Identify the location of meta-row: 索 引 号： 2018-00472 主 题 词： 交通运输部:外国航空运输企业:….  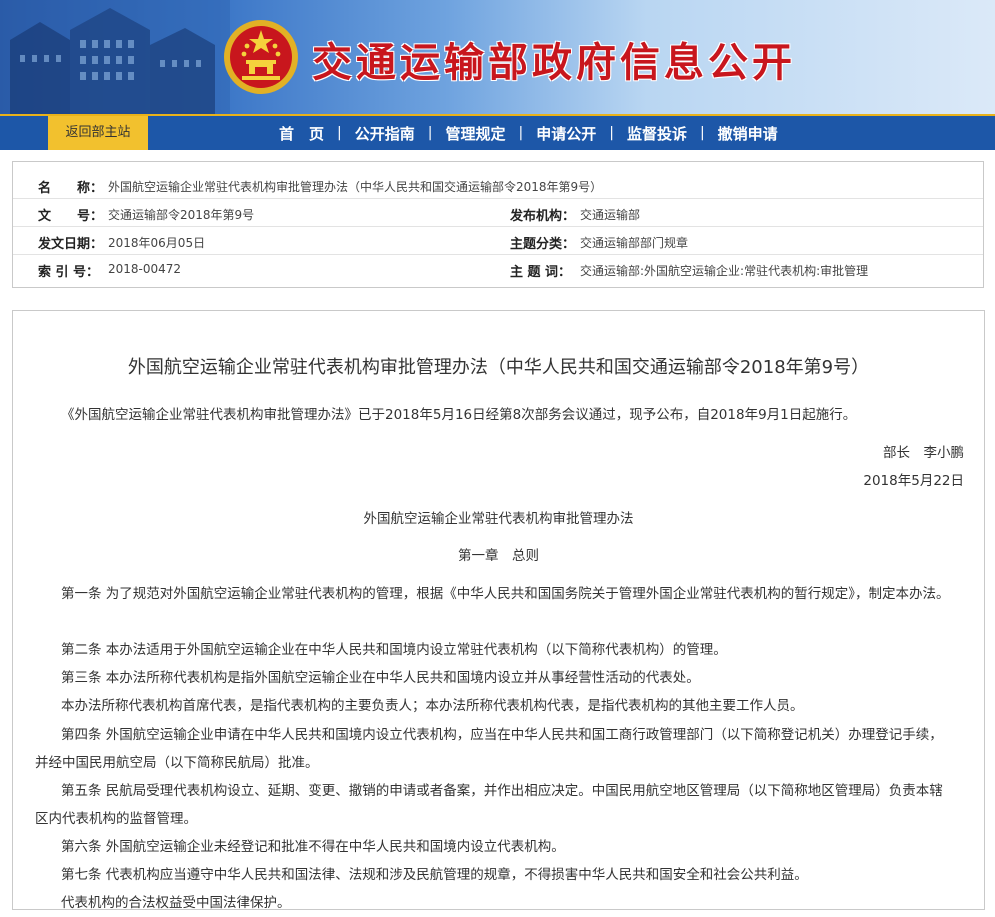
(498, 268).